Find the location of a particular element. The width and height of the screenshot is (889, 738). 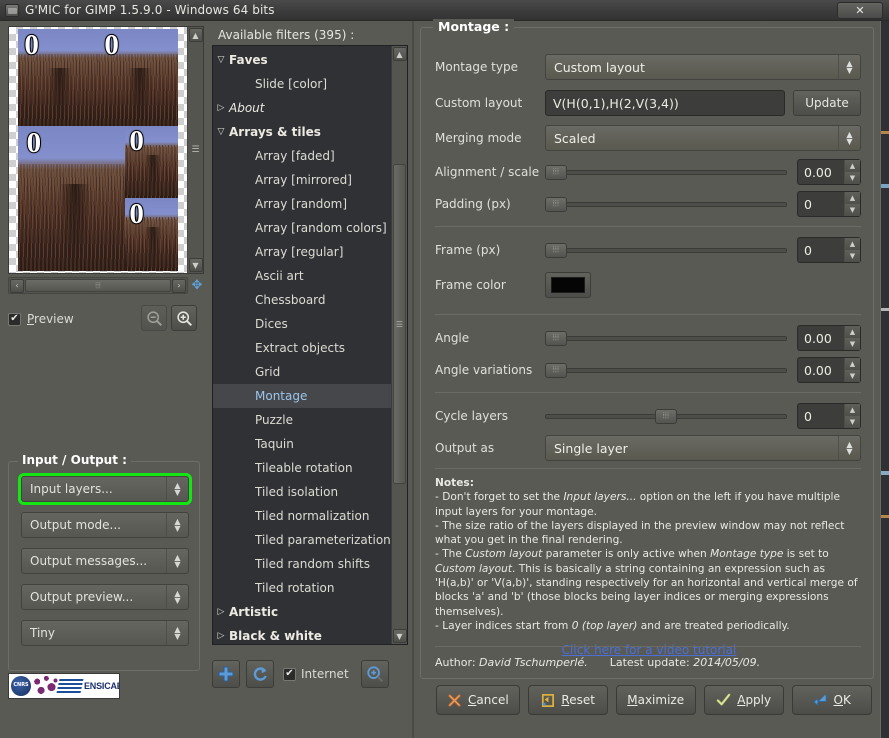

frame-spinner: 0 ▲ ▼ is located at coordinates (829, 250).